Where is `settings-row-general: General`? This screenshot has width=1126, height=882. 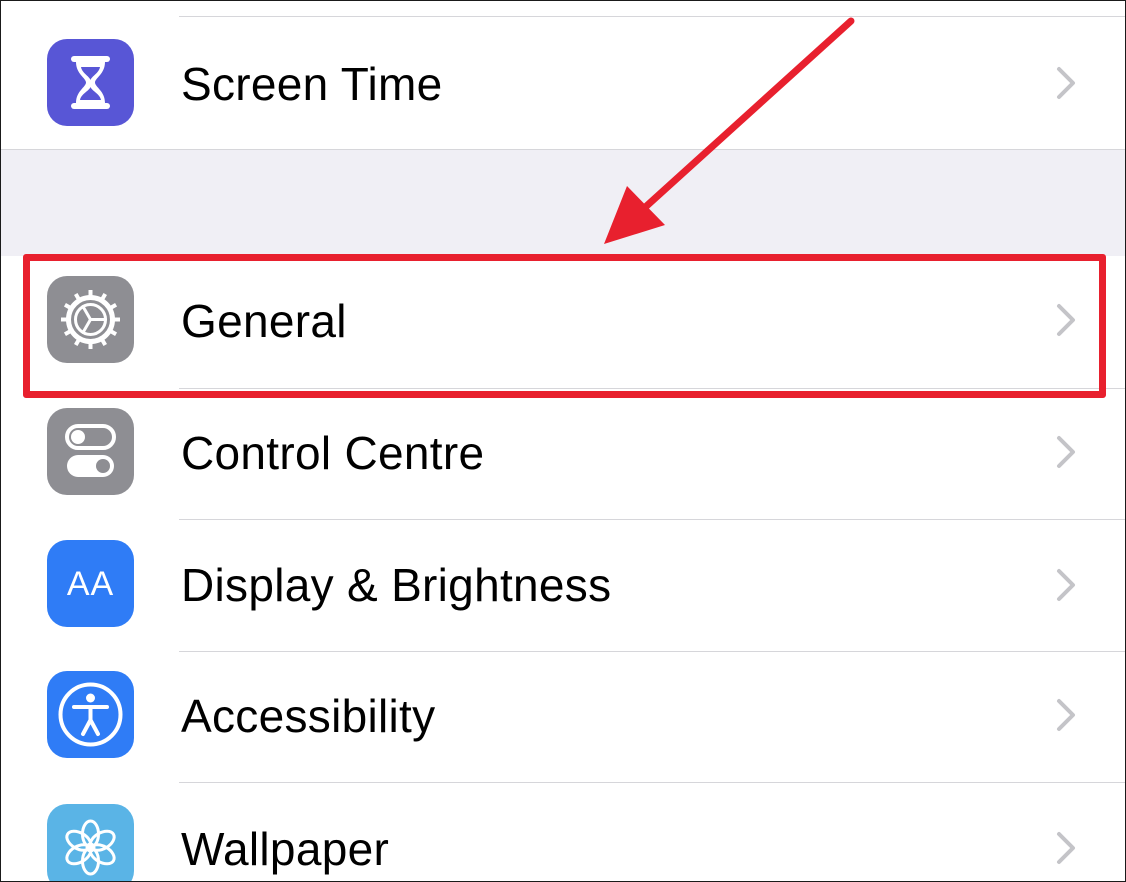 settings-row-general: General is located at coordinates (563, 322).